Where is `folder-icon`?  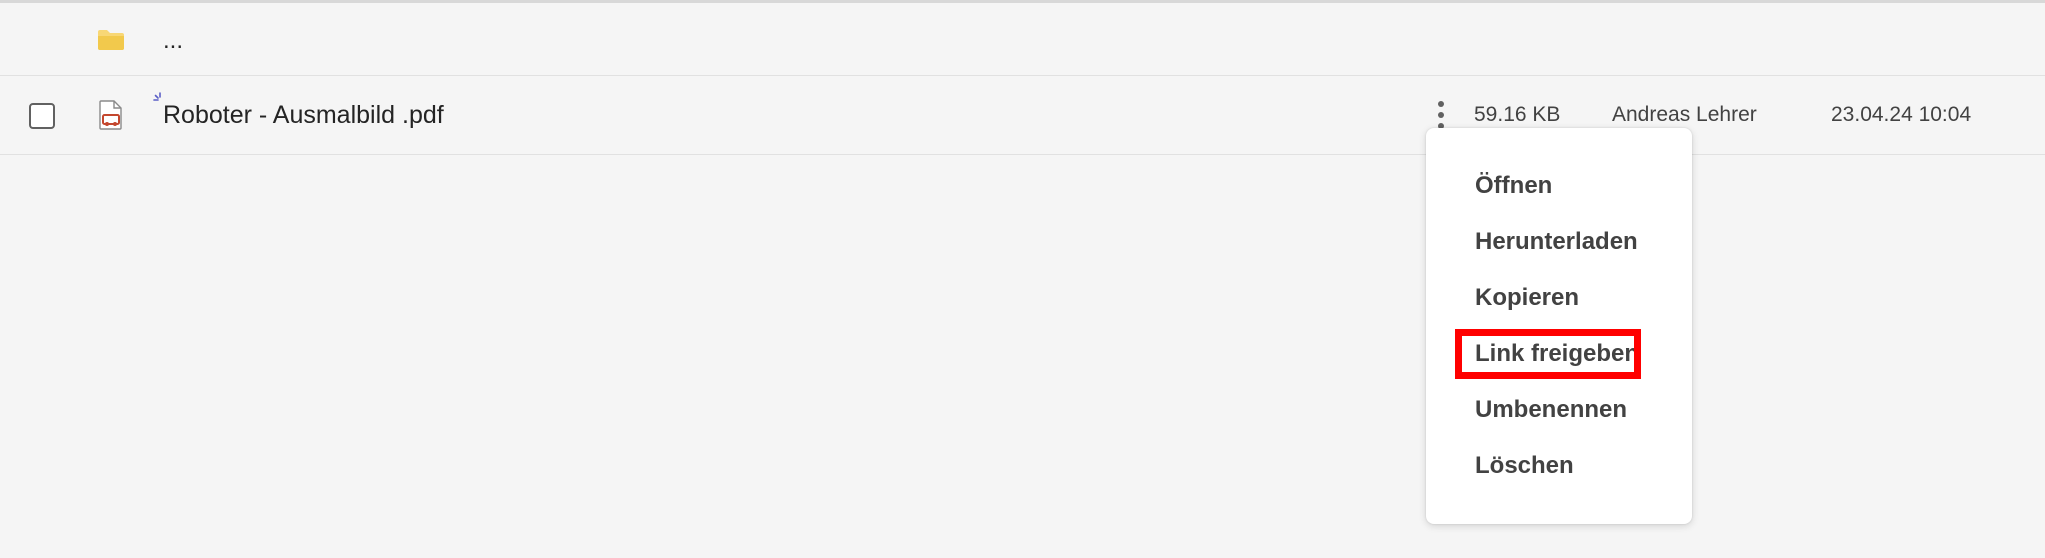 folder-icon is located at coordinates (111, 40).